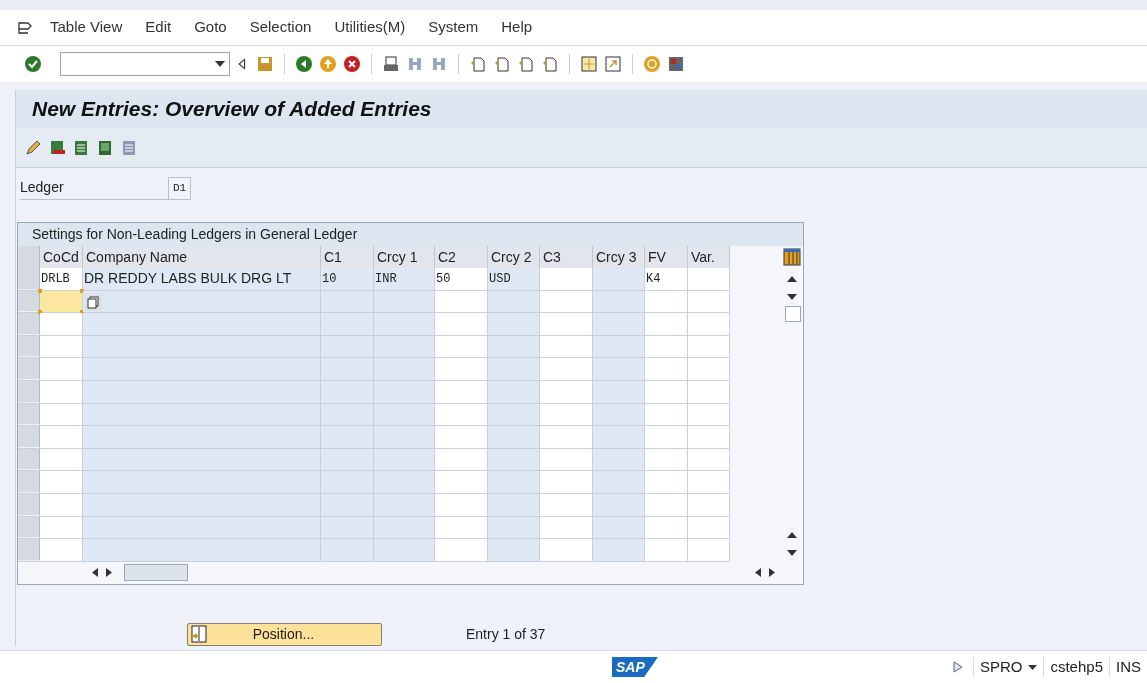 The image size is (1147, 683). I want to click on dropdown-icon, so click(220, 64).